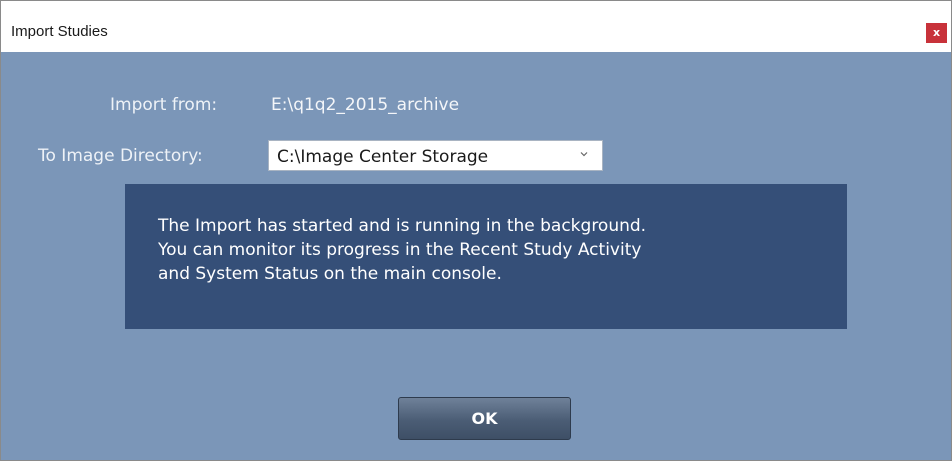  I want to click on import-from-value: E:\q1q2_2015_archive, so click(365, 105).